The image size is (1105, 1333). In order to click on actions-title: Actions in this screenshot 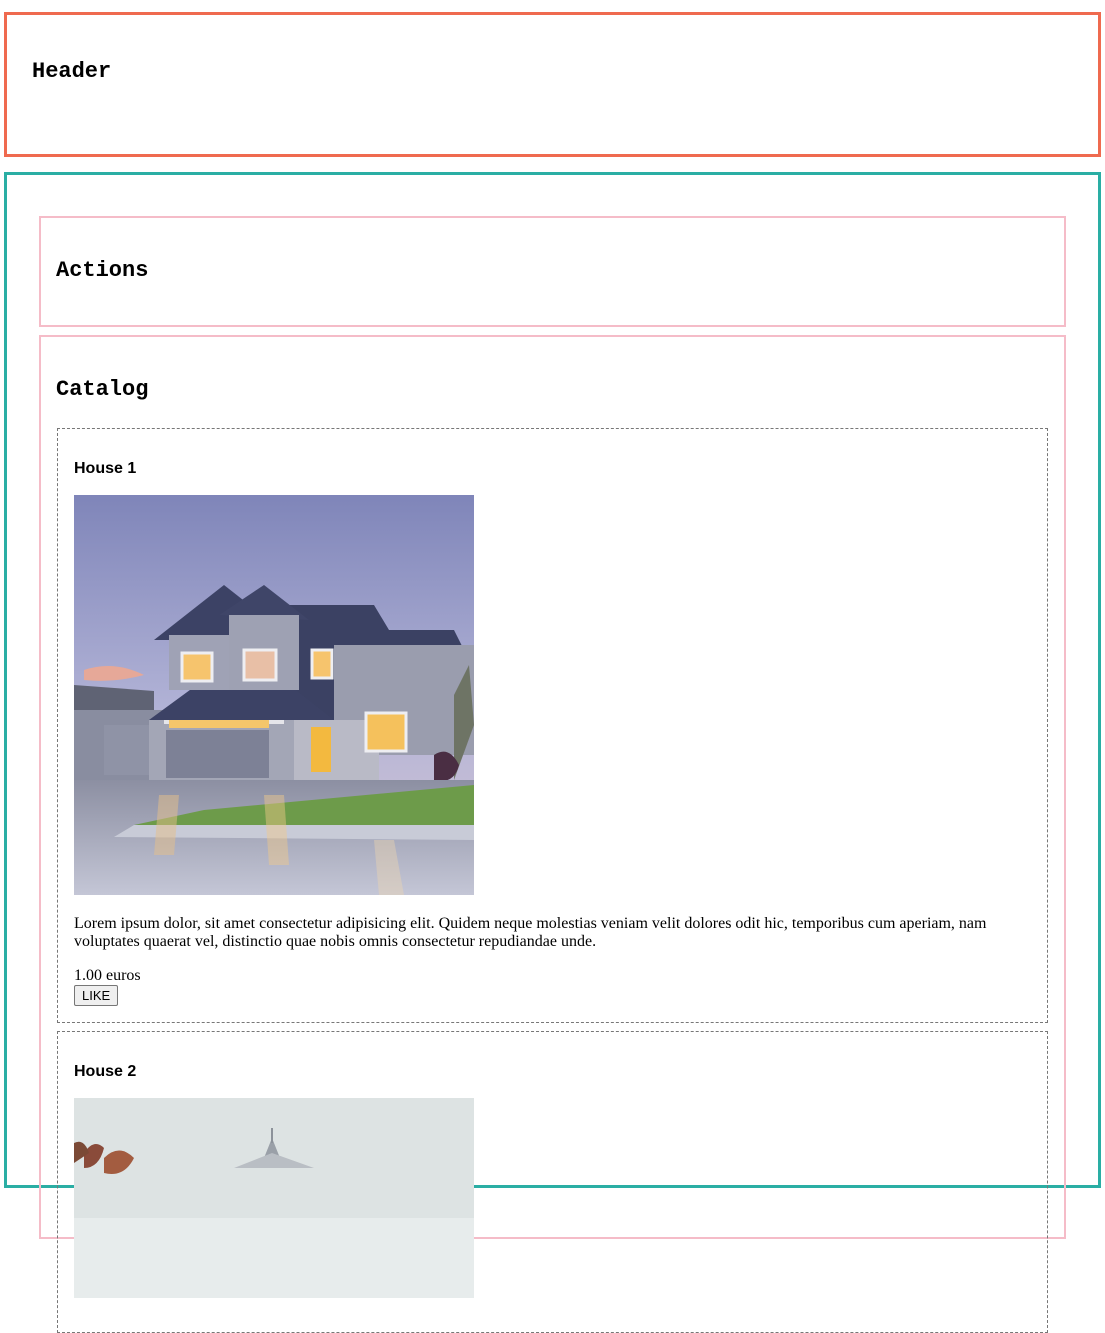, I will do `click(102, 270)`.